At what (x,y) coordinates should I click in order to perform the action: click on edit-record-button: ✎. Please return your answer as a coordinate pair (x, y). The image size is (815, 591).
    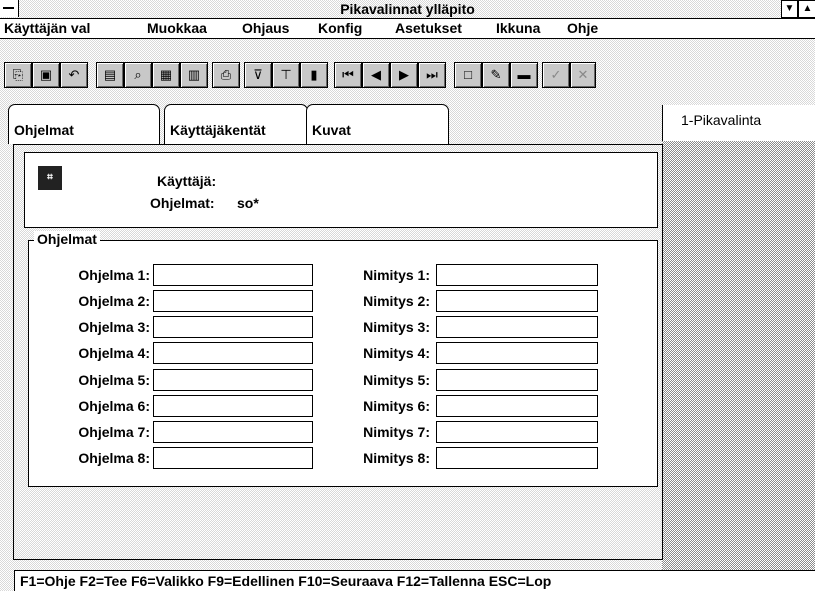
    Looking at the image, I should click on (496, 75).